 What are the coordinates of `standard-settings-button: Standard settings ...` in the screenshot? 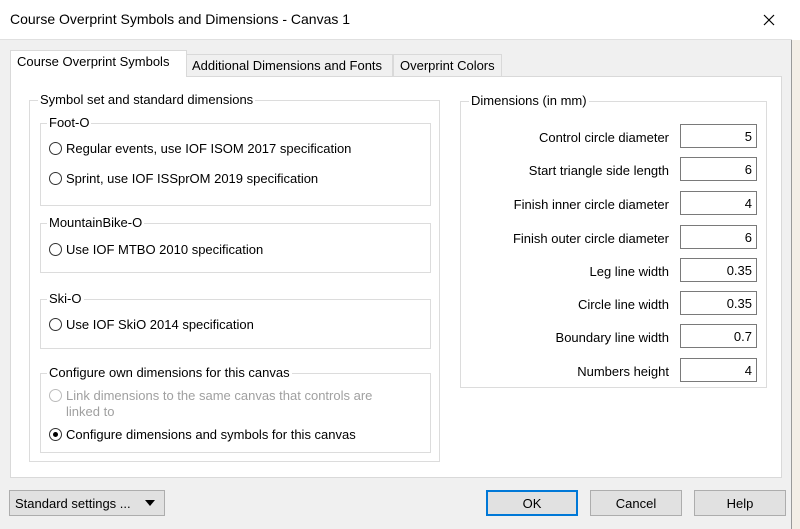 It's located at (87, 503).